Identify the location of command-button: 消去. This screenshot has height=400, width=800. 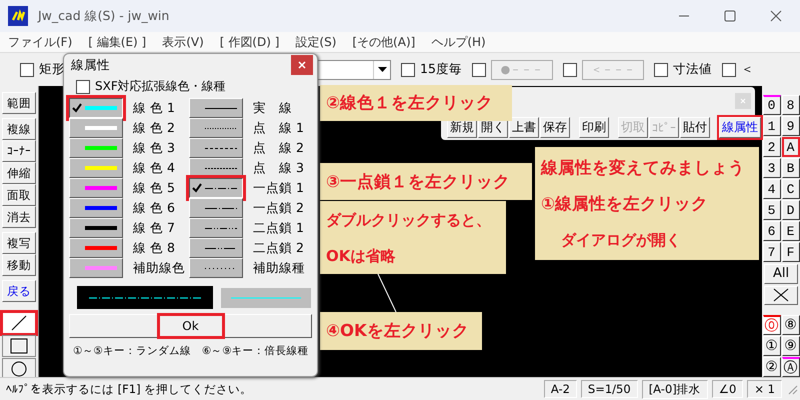
(19, 217).